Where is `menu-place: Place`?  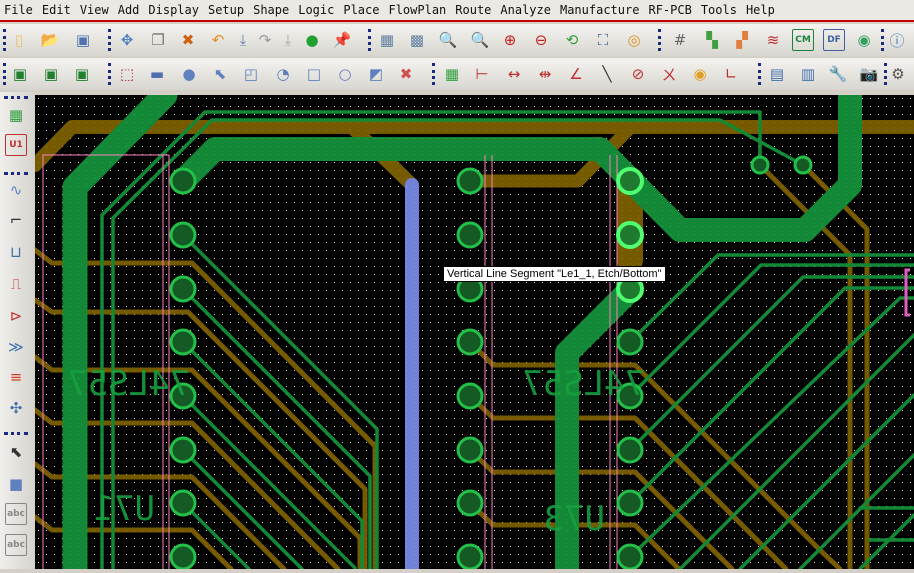
menu-place: Place is located at coordinates (361, 10).